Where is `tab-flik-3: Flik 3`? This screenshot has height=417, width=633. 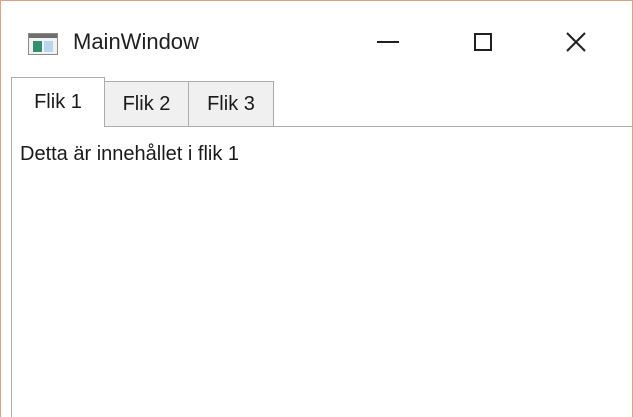
tab-flik-3: Flik 3 is located at coordinates (231, 103).